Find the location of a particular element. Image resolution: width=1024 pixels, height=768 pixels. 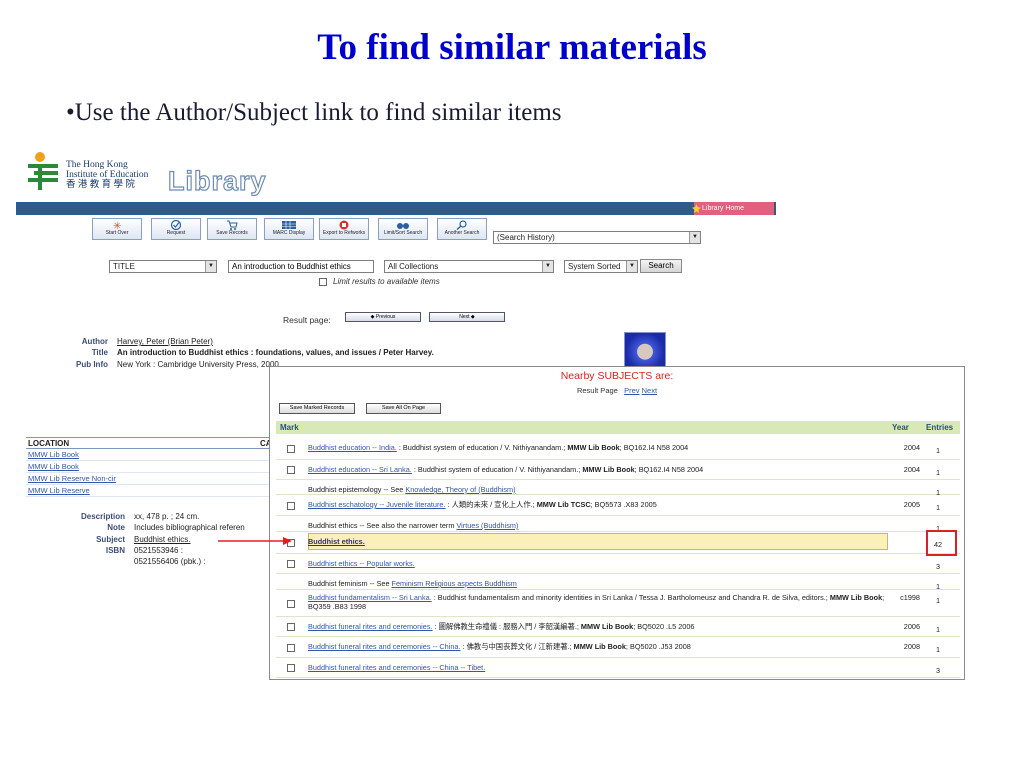

annotation-overlay is located at coordinates (255, 541).